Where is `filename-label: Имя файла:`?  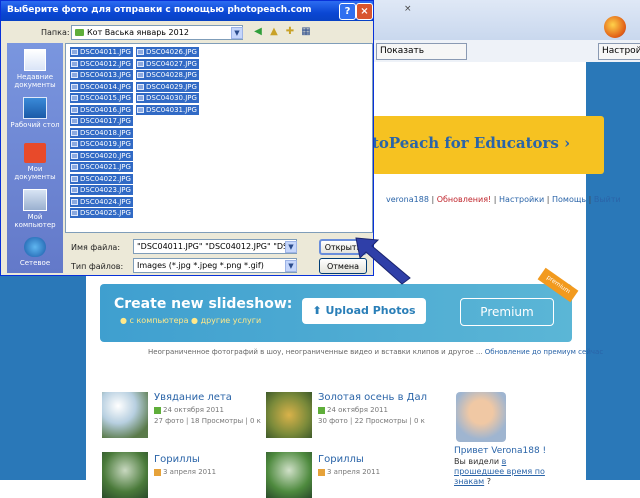
filename-label: Имя файла: is located at coordinates (96, 247).